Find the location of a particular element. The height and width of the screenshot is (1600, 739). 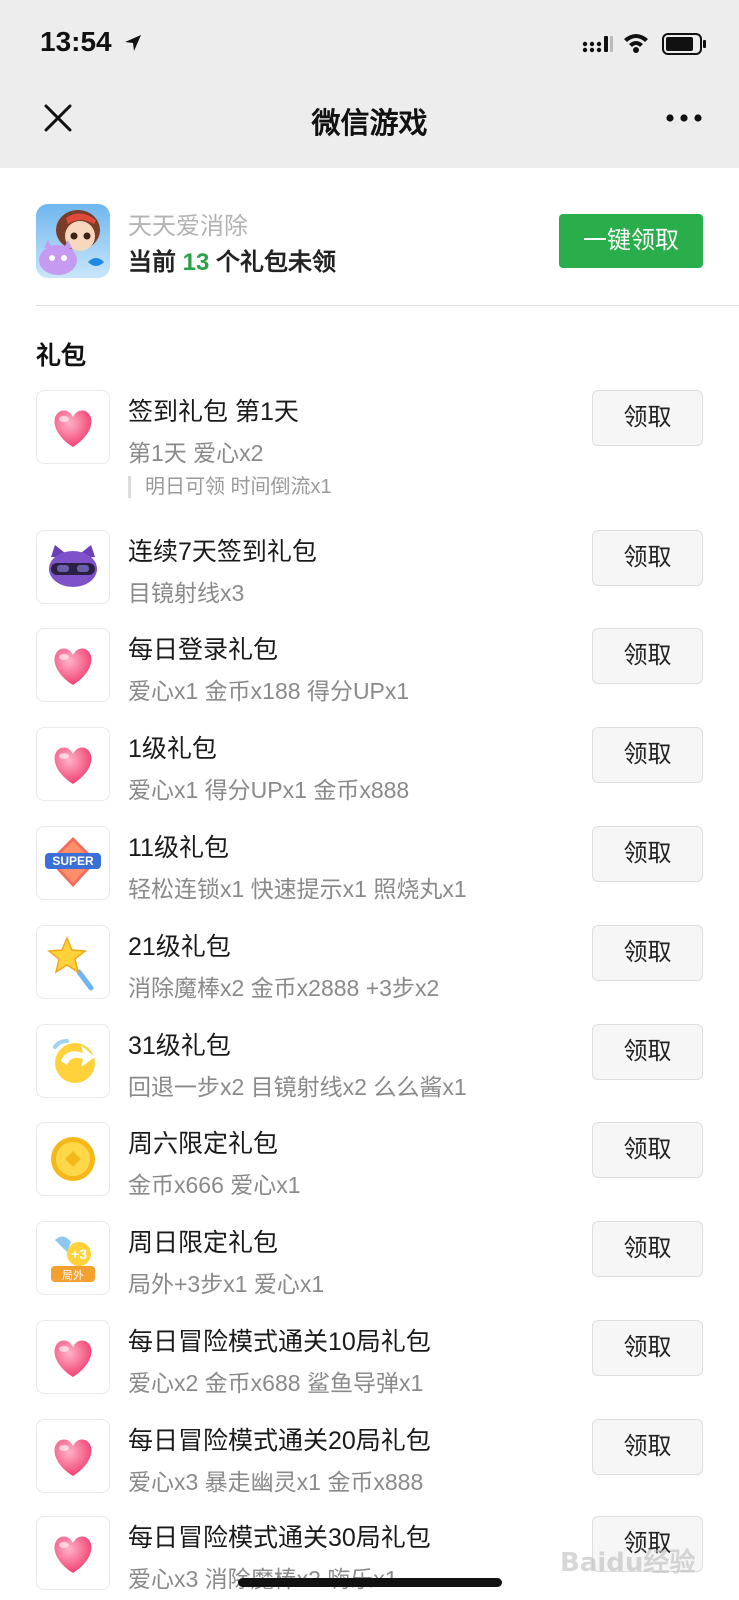

gift-row: 签到礼包 第1天 第1天 爱心x2 明日可领 时间倒流x1 领取 is located at coordinates (369, 444).